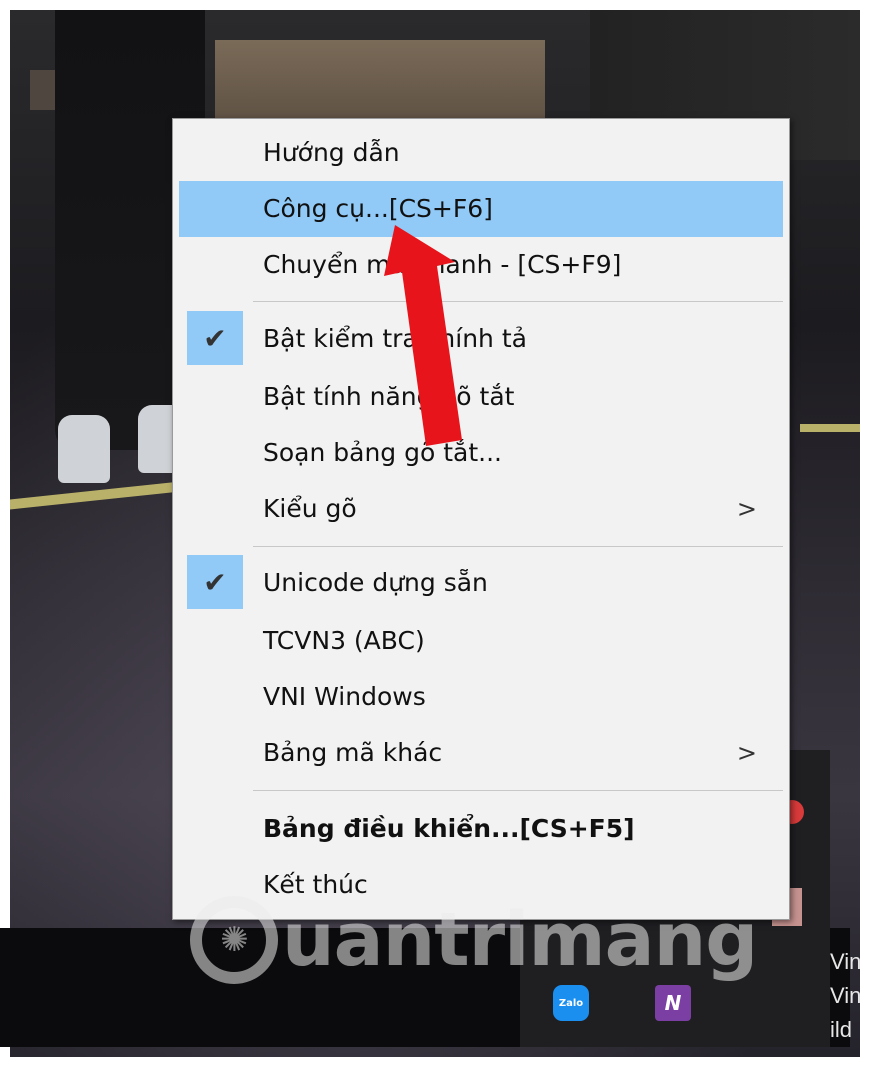 This screenshot has height=1067, width=870. Describe the element at coordinates (395, 338) in the screenshot. I see `menu-item-label: Bật kiểm tra chính tả` at that location.